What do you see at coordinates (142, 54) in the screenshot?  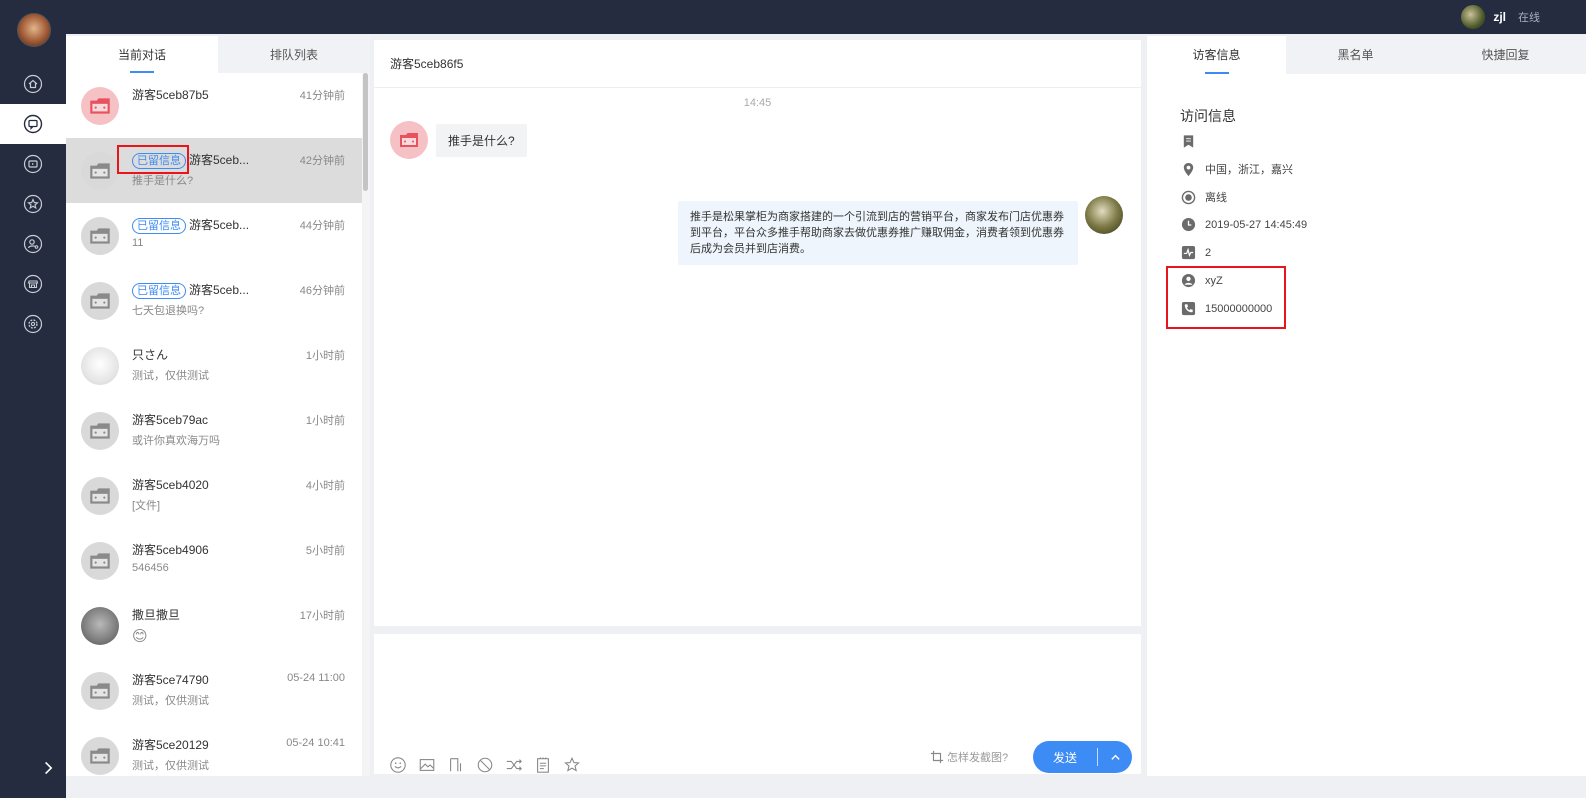 I see `tab-current-conversations: 当前对话` at bounding box center [142, 54].